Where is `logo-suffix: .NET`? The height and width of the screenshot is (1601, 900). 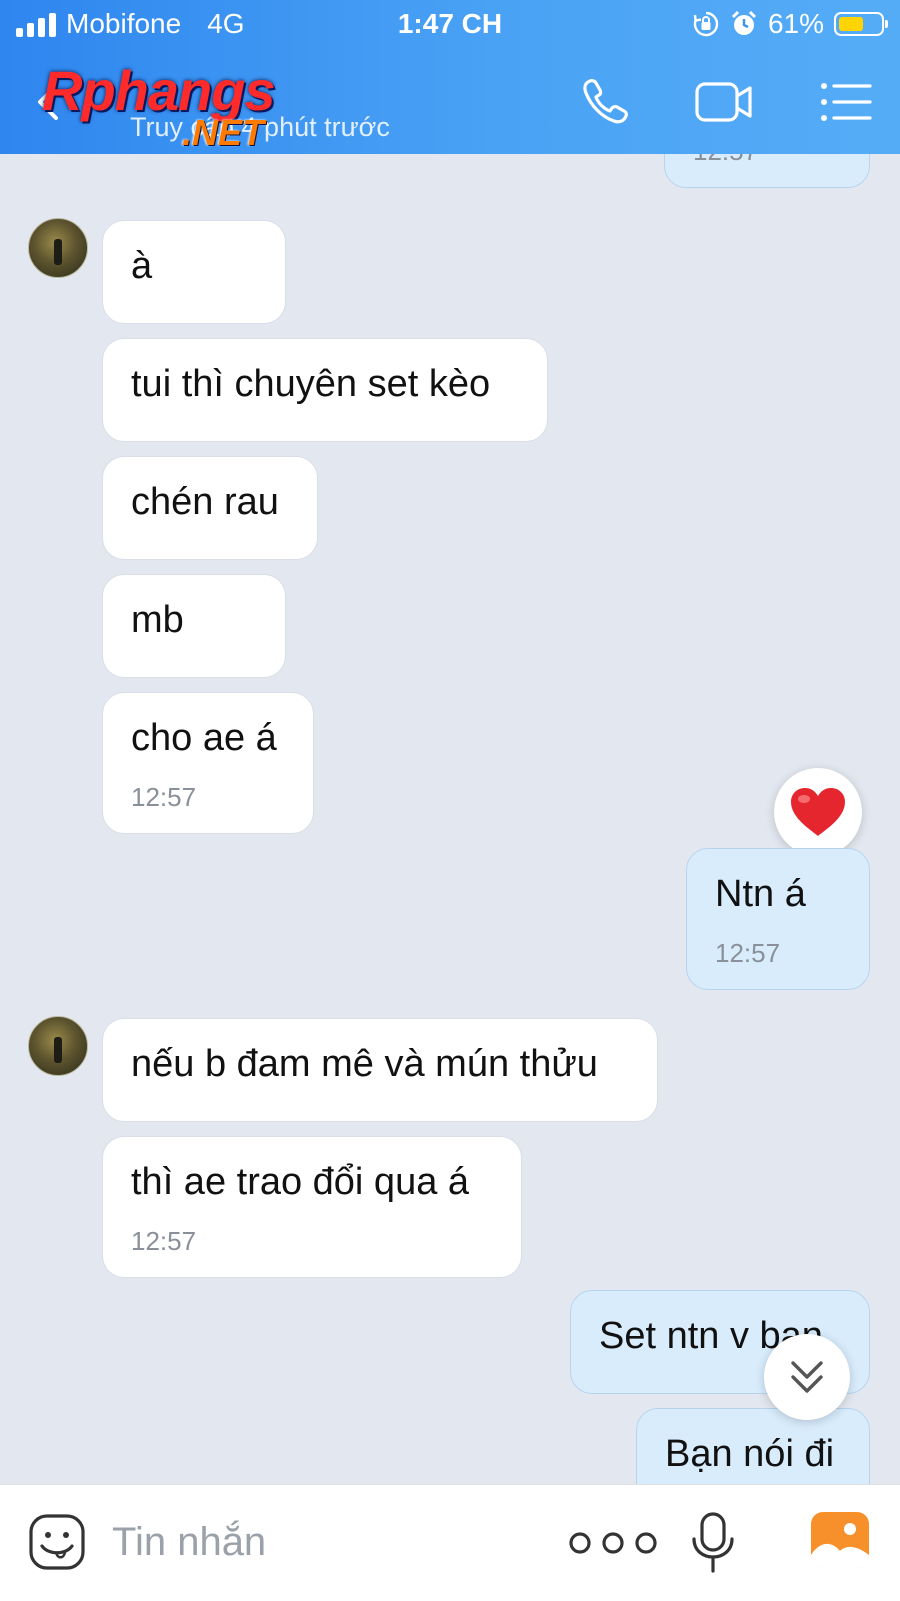 logo-suffix: .NET is located at coordinates (223, 132).